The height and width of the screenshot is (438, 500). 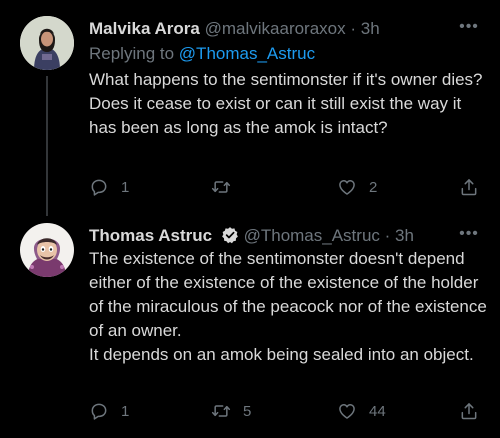 I want to click on retweet-button: 5, so click(x=231, y=411).